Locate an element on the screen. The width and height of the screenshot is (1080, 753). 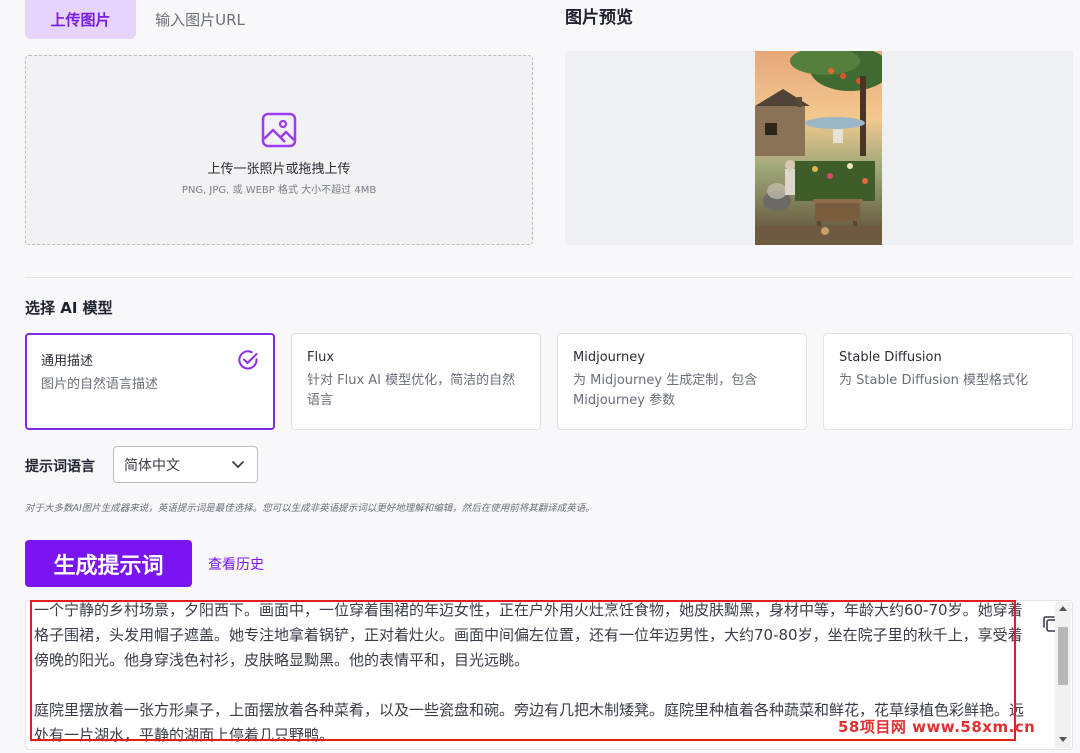
scrollbar-thumb is located at coordinates (1063, 656).